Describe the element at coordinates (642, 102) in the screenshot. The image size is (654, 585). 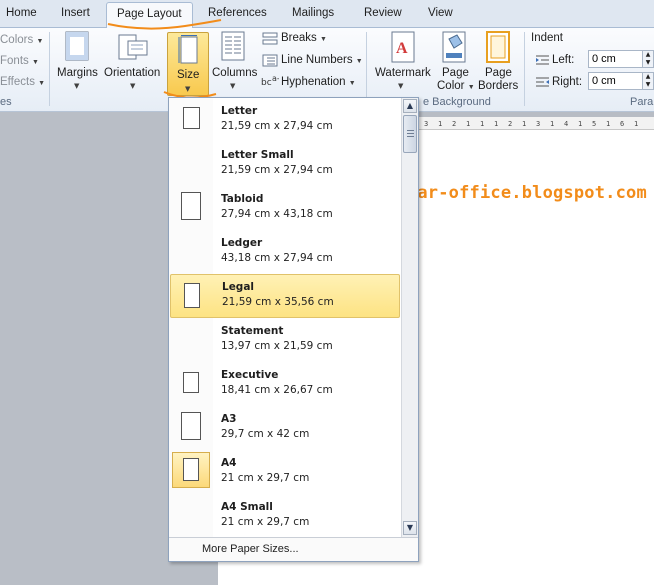
I see `paragraph-group-label: Para` at that location.